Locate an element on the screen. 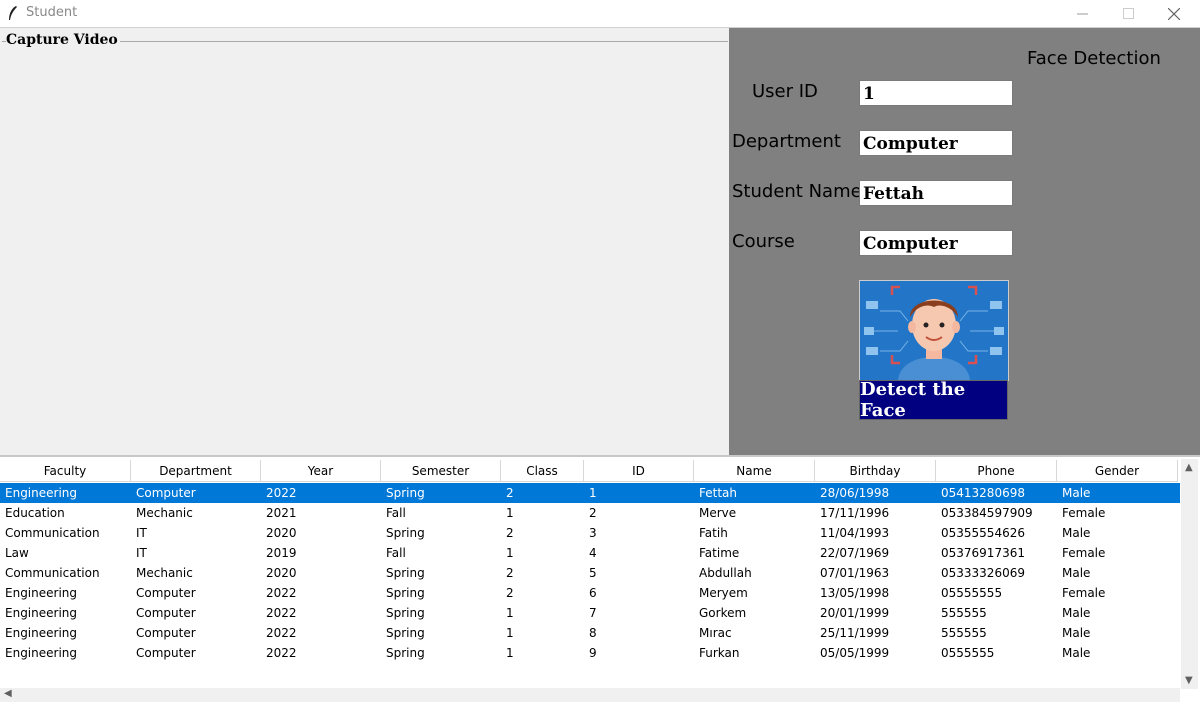  table-cell: Education is located at coordinates (35, 513).